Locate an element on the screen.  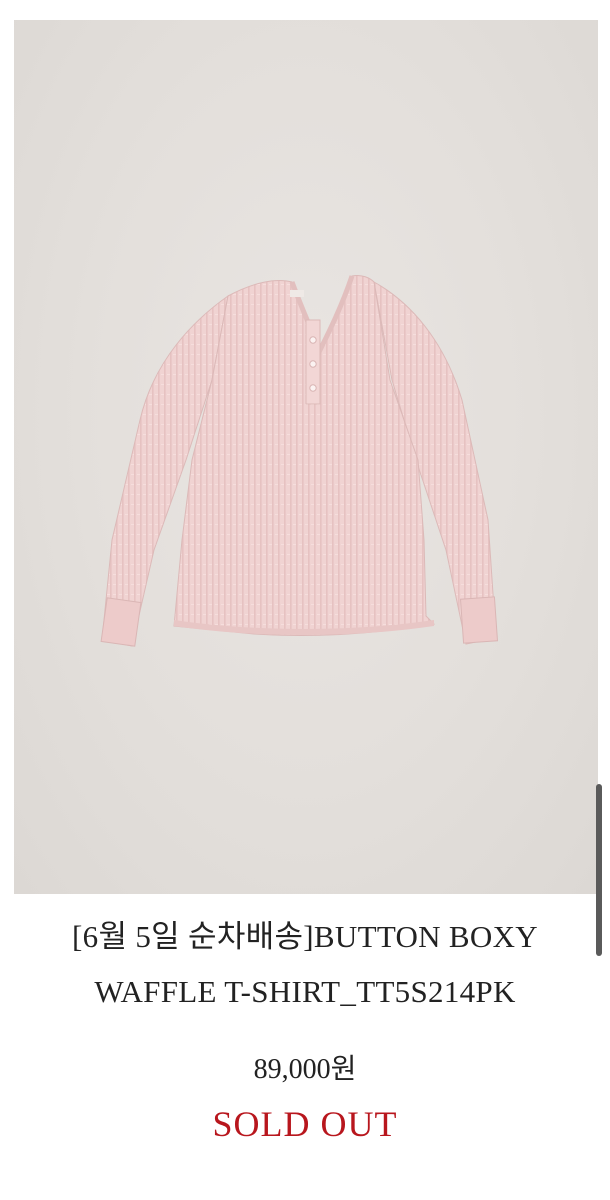
product-price: 89,000원 is located at coordinates (305, 1069).